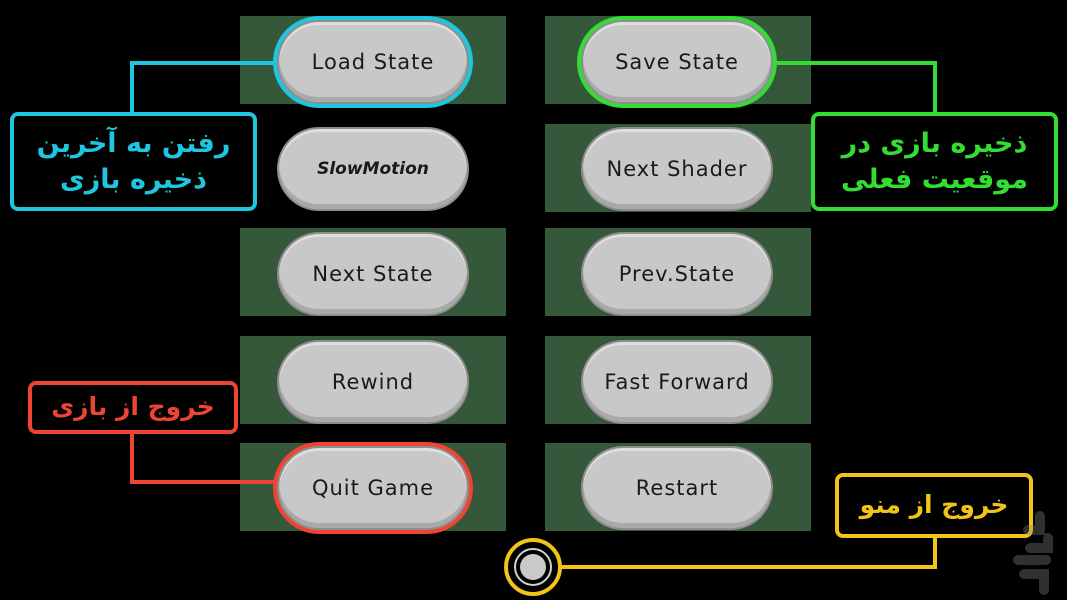 The image size is (1067, 600). I want to click on connector-load-state-h, so click(202, 63).